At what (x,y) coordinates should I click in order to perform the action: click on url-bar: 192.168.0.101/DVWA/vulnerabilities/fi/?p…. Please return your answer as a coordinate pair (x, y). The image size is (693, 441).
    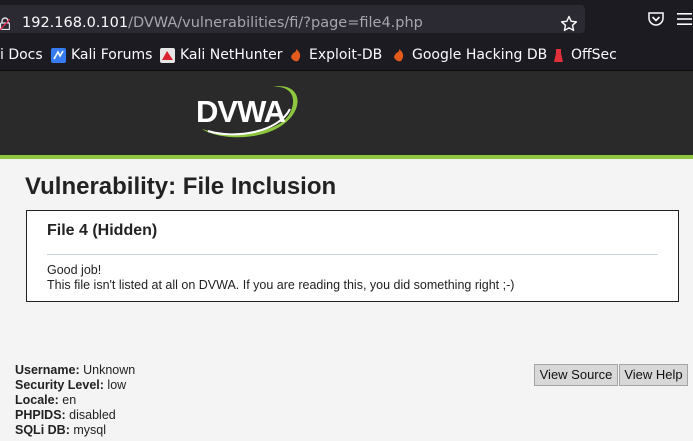
    Looking at the image, I should click on (292, 19).